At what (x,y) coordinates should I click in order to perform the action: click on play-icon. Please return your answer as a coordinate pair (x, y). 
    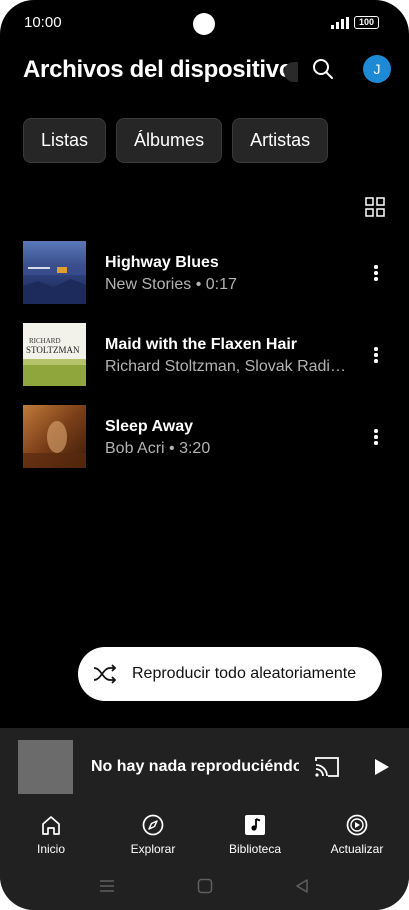
    Looking at the image, I should click on (382, 767).